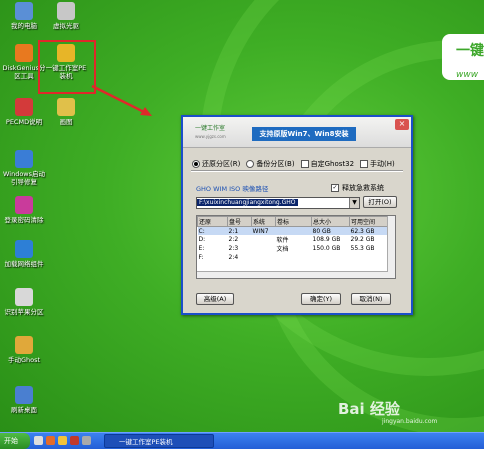 Image resolution: width=484 pixels, height=449 pixels. What do you see at coordinates (304, 164) in the screenshot?
I see `checkbox-icon` at bounding box center [304, 164].